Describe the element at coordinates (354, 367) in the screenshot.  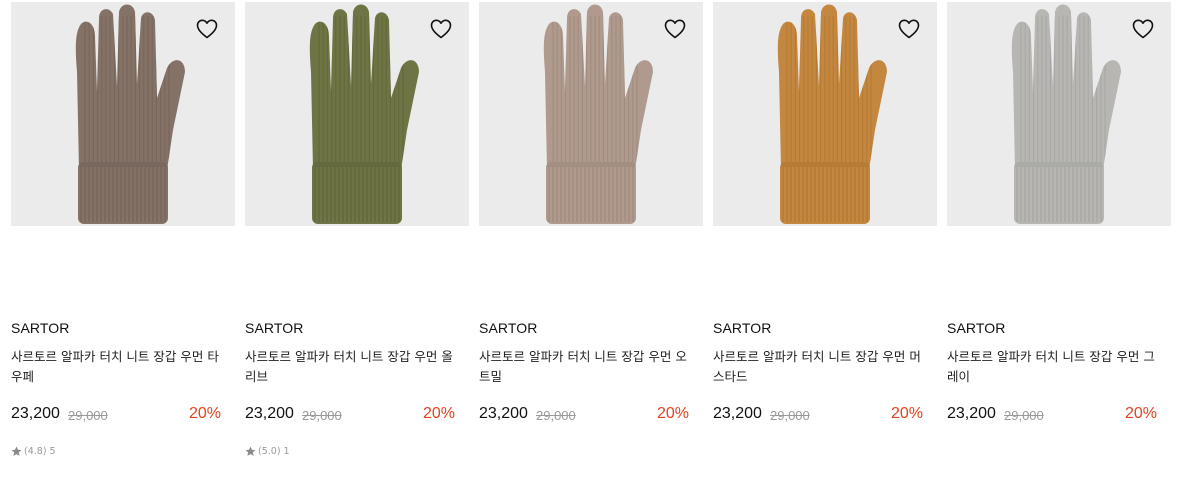
I see `product-name: 사르토르 알파카 터치 니트 장갑 우먼 올리브` at that location.